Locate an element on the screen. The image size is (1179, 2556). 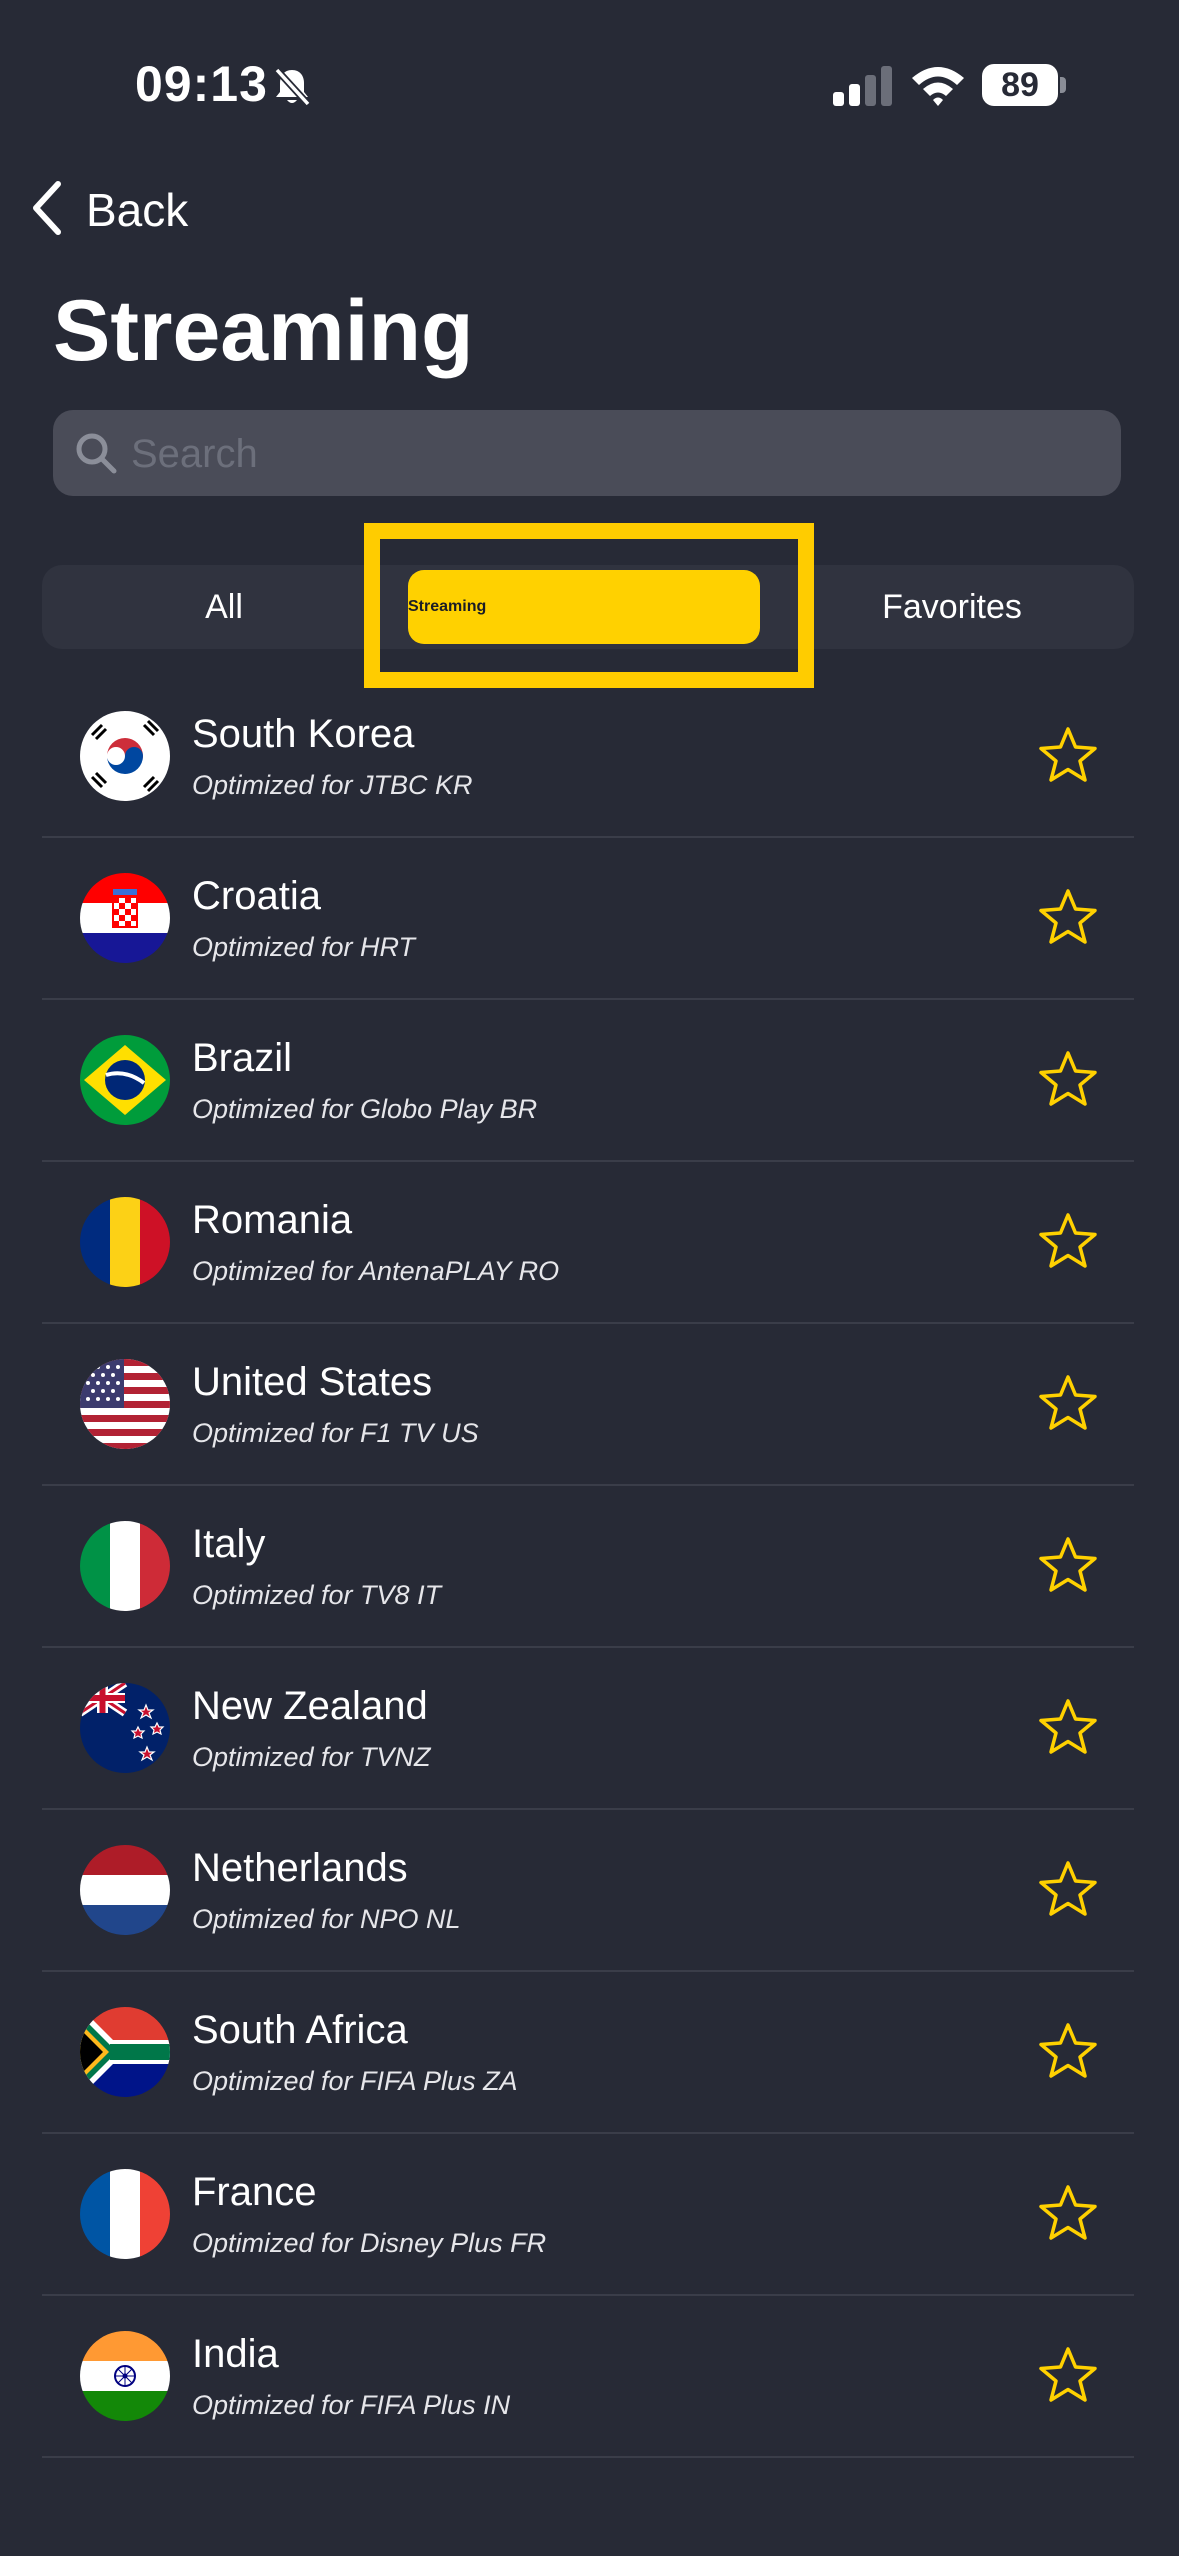
br-flag-icon is located at coordinates (125, 1080).